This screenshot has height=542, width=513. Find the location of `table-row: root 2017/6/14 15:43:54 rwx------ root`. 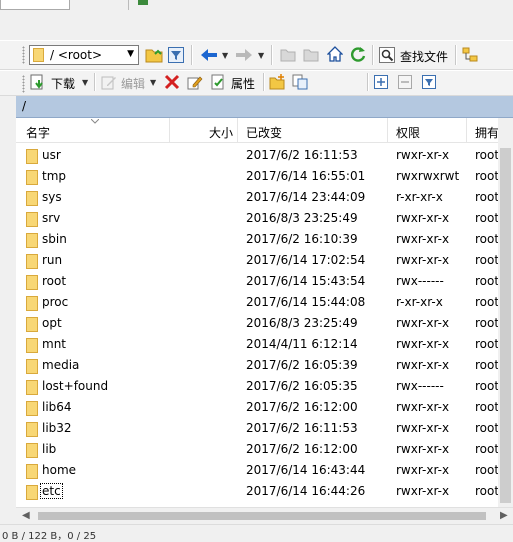

table-row: root 2017/6/14 15:43:54 rwx------ root is located at coordinates (257, 281).